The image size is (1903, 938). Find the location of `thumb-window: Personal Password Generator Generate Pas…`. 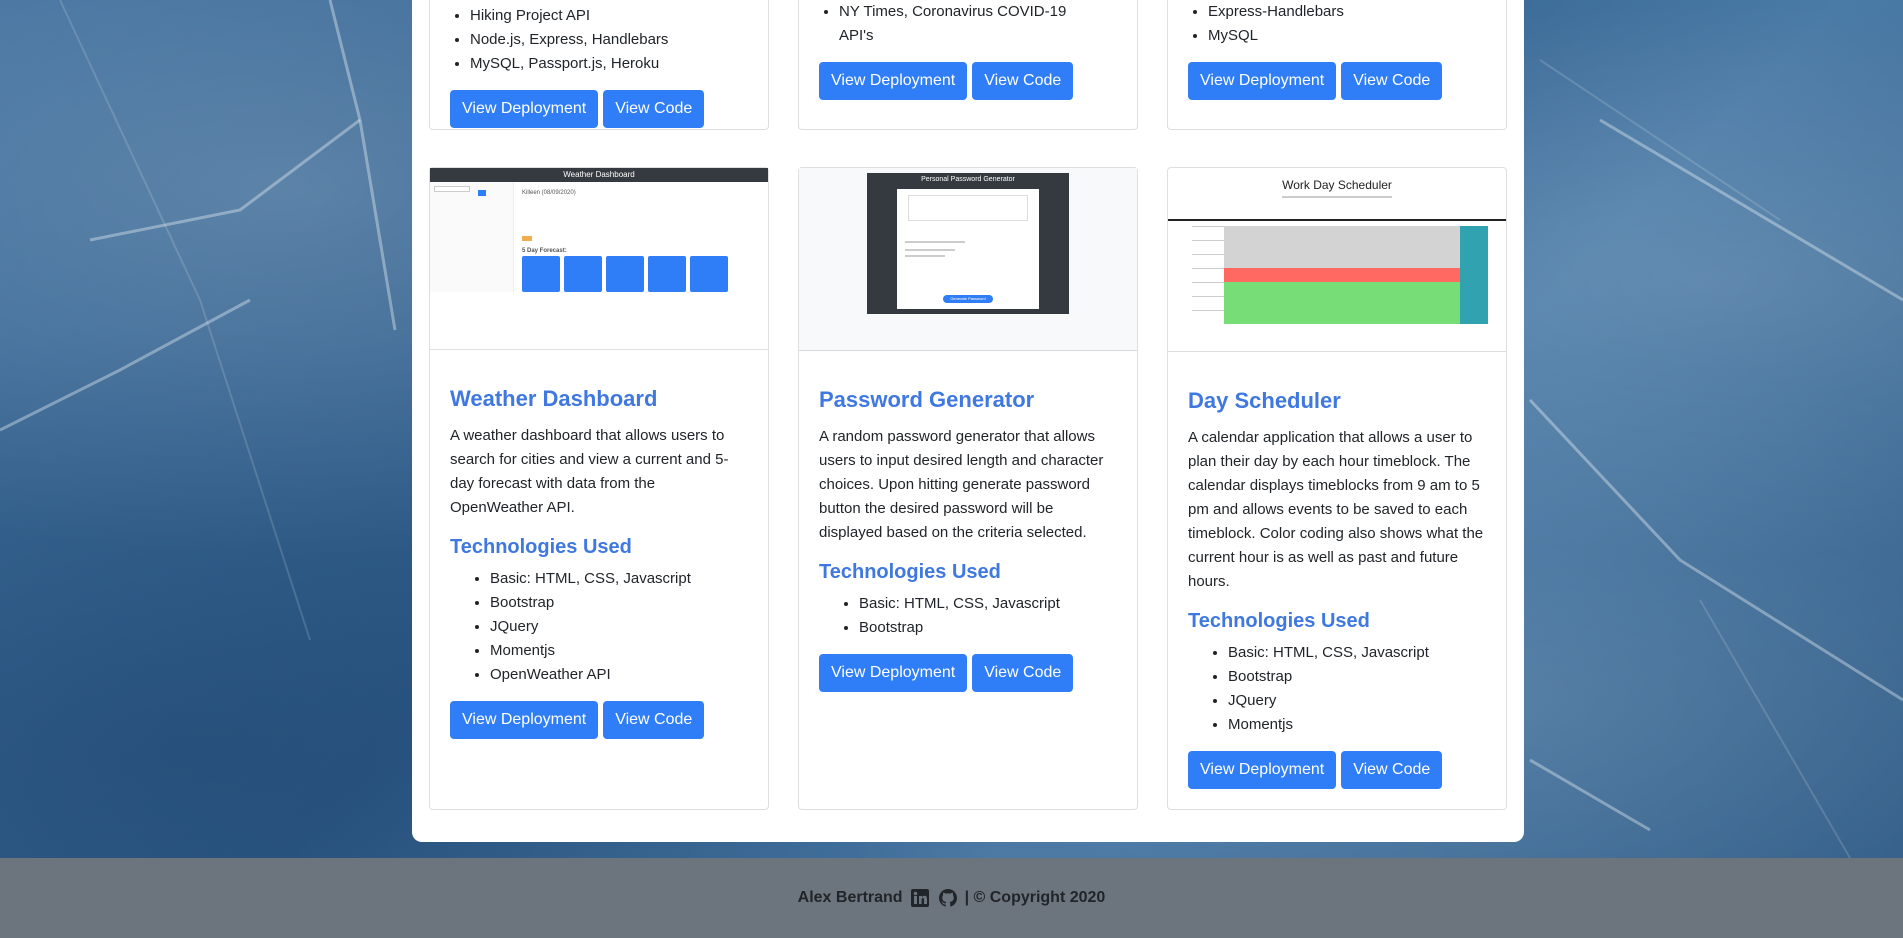

thumb-window: Personal Password Generator Generate Pas… is located at coordinates (968, 243).